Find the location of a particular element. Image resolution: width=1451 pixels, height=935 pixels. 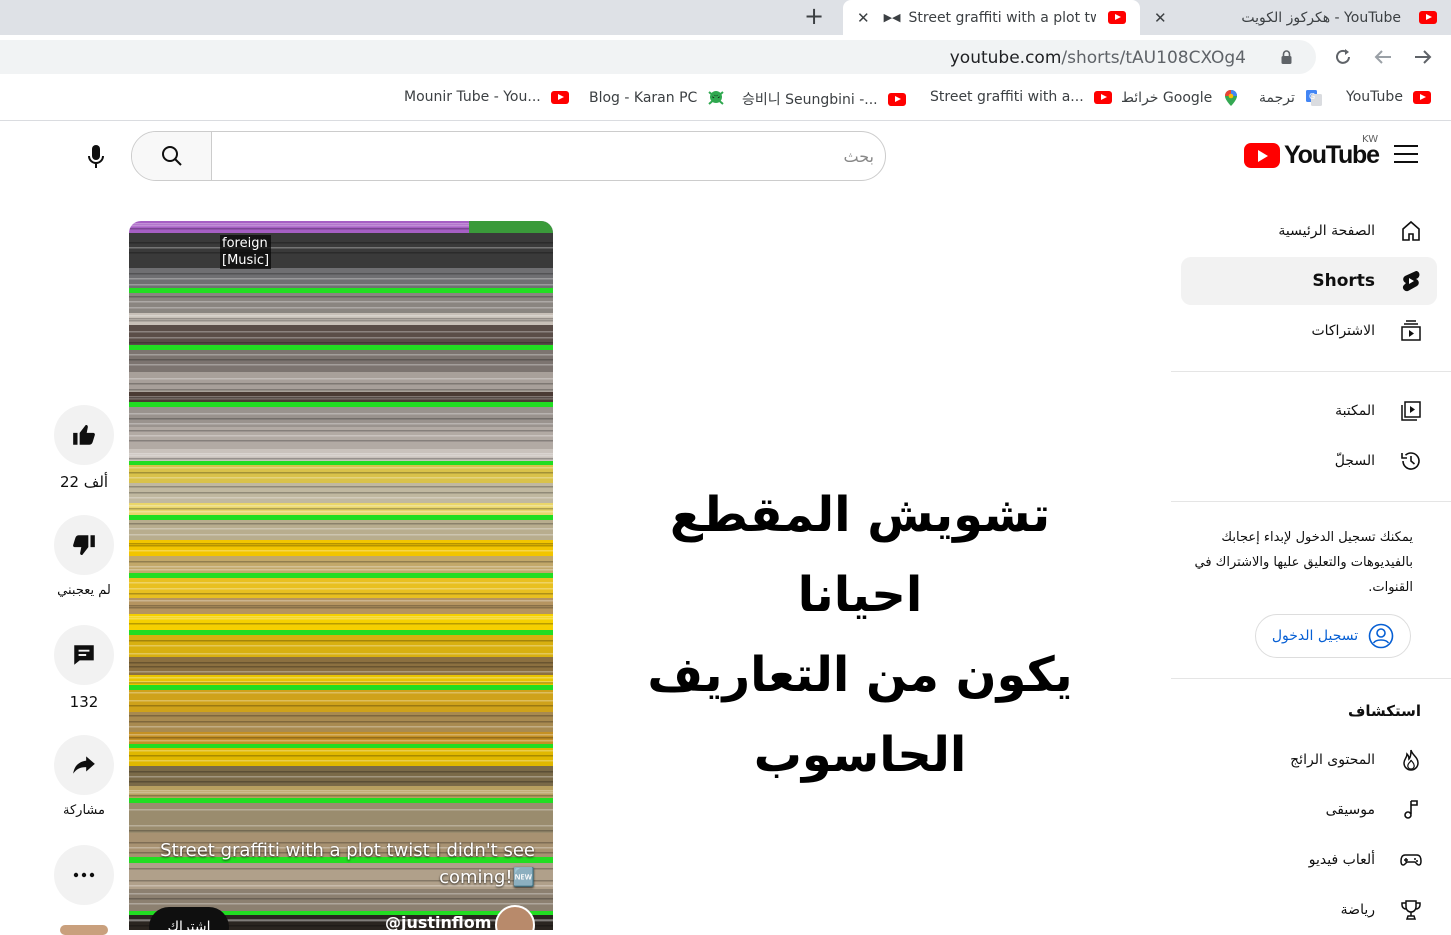

browser-tab-2: ✕ ▶◀ Street graffiti with a plot twis is located at coordinates (991, 17).